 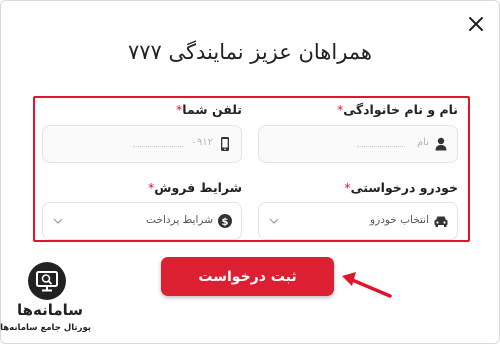 What do you see at coordinates (358, 144) in the screenshot?
I see `name-input: نام` at bounding box center [358, 144].